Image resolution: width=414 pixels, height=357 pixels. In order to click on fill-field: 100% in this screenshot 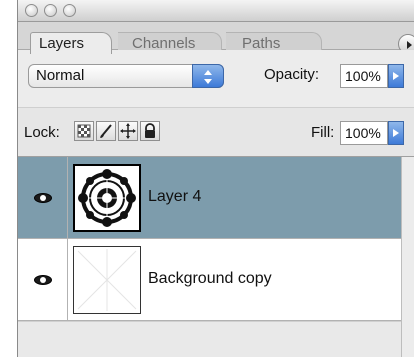, I will do `click(364, 133)`.